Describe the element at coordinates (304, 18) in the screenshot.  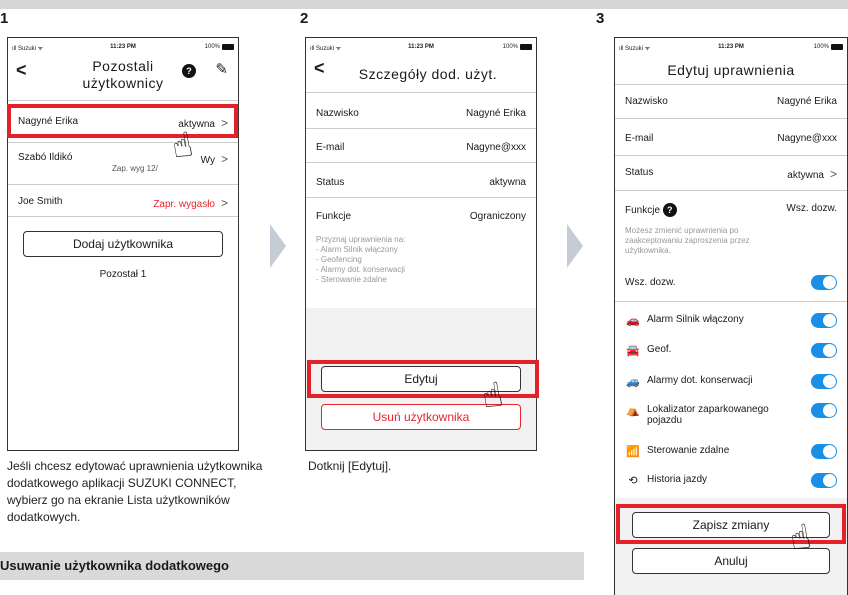
I see `step-number-2: 2` at that location.